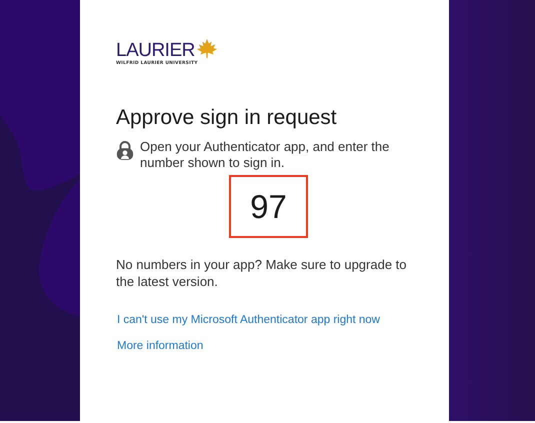 This screenshot has width=535, height=423. What do you see at coordinates (125, 151) in the screenshot?
I see `lock-icon` at bounding box center [125, 151].